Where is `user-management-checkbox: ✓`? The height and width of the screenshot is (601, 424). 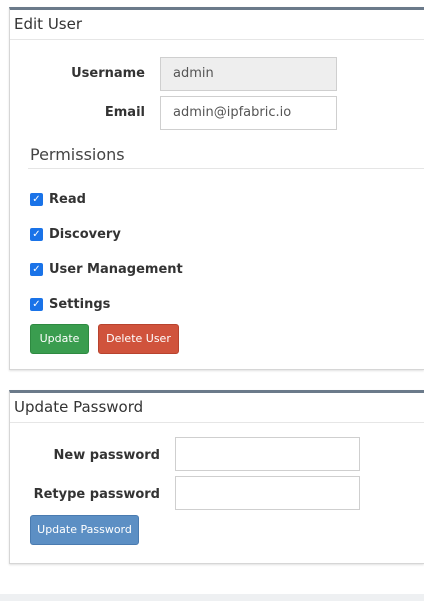
user-management-checkbox: ✓ is located at coordinates (36, 269).